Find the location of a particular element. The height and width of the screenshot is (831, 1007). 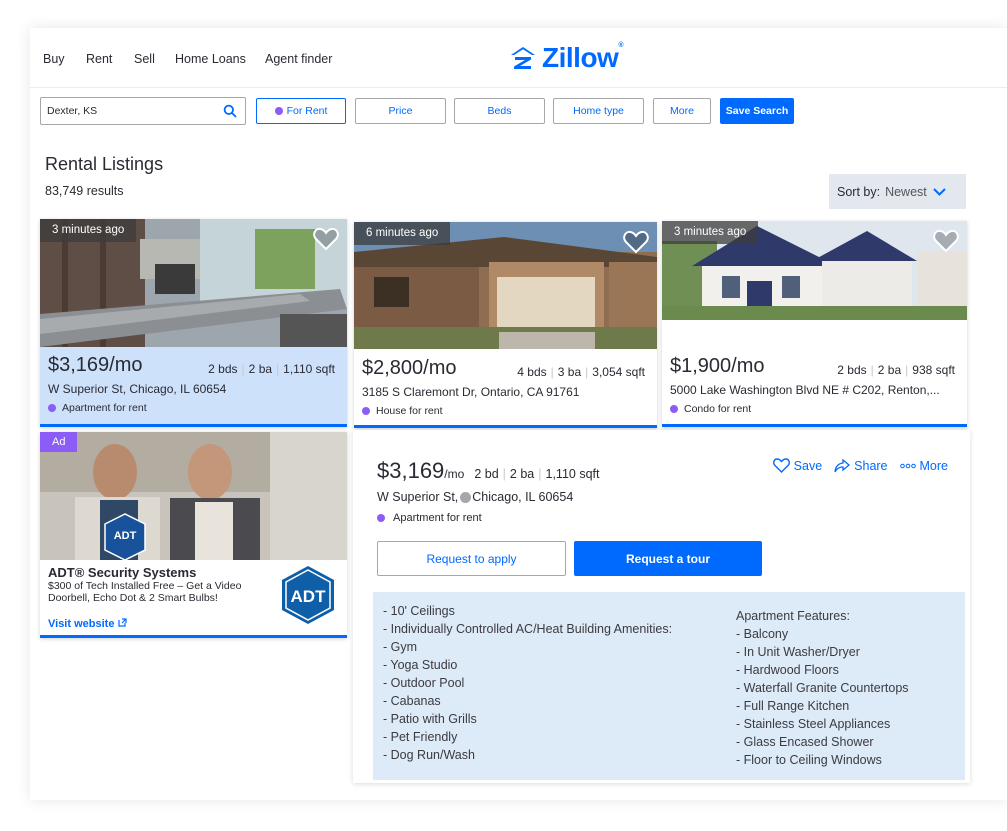

sort-dropdown: Sort by: Newest is located at coordinates (897, 191).